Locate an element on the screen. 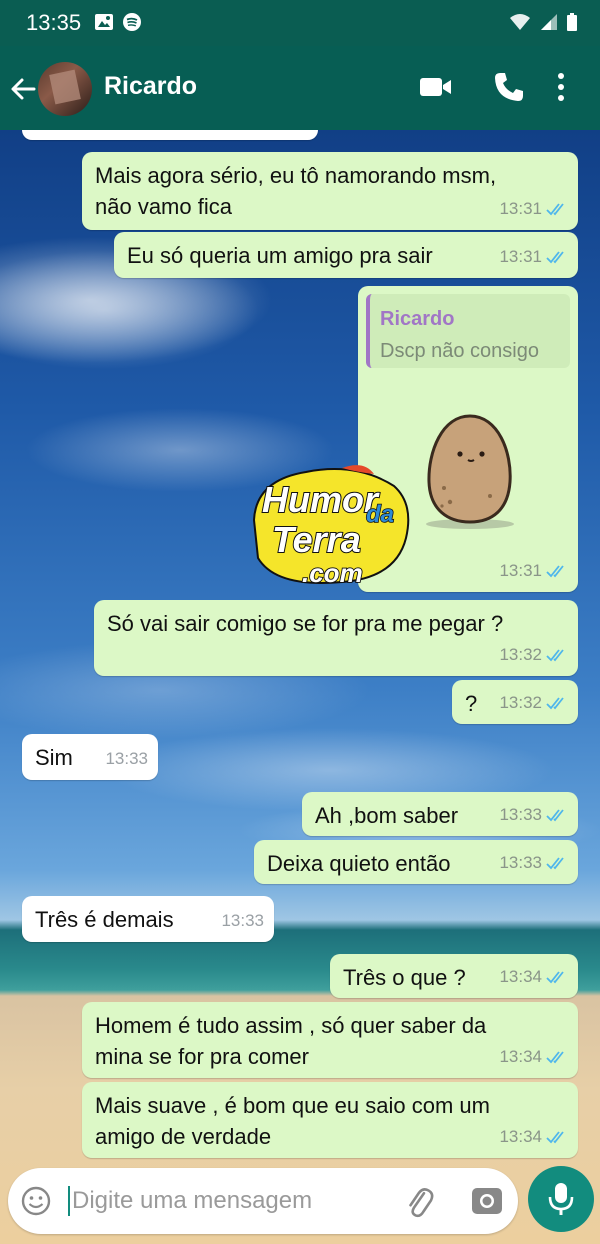  quote-text: Dscp não consigo is located at coordinates (459, 351).